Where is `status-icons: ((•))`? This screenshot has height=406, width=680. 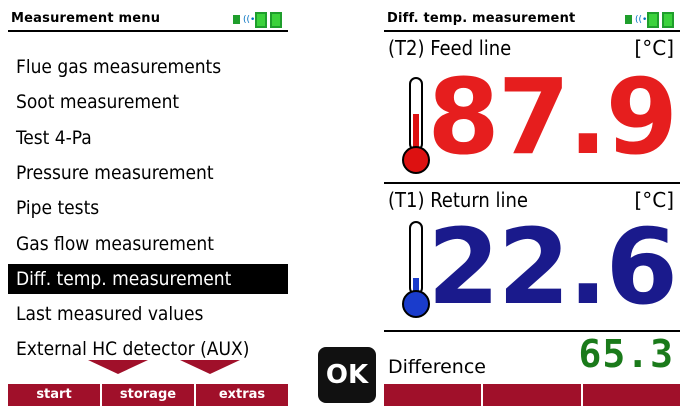 status-icons: ((•)) is located at coordinates (257, 19).